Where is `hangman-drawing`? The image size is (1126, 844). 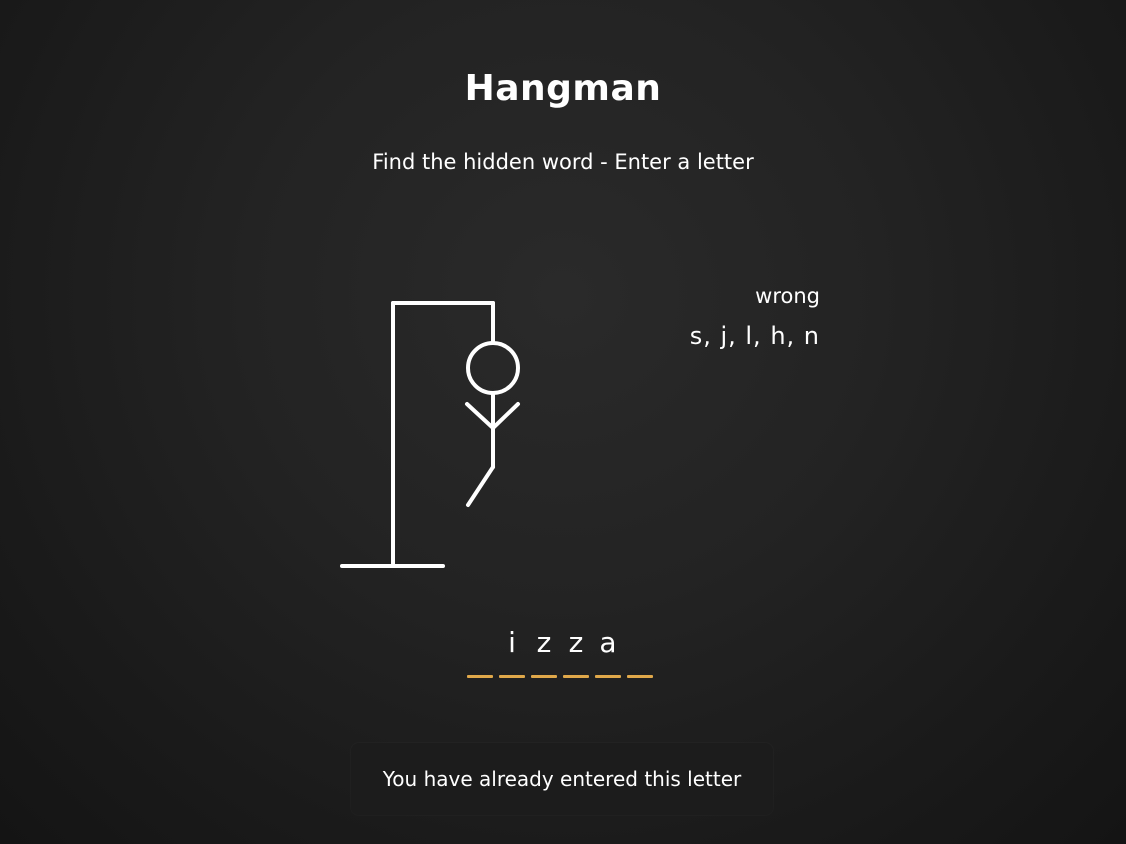 hangman-drawing is located at coordinates (430, 434).